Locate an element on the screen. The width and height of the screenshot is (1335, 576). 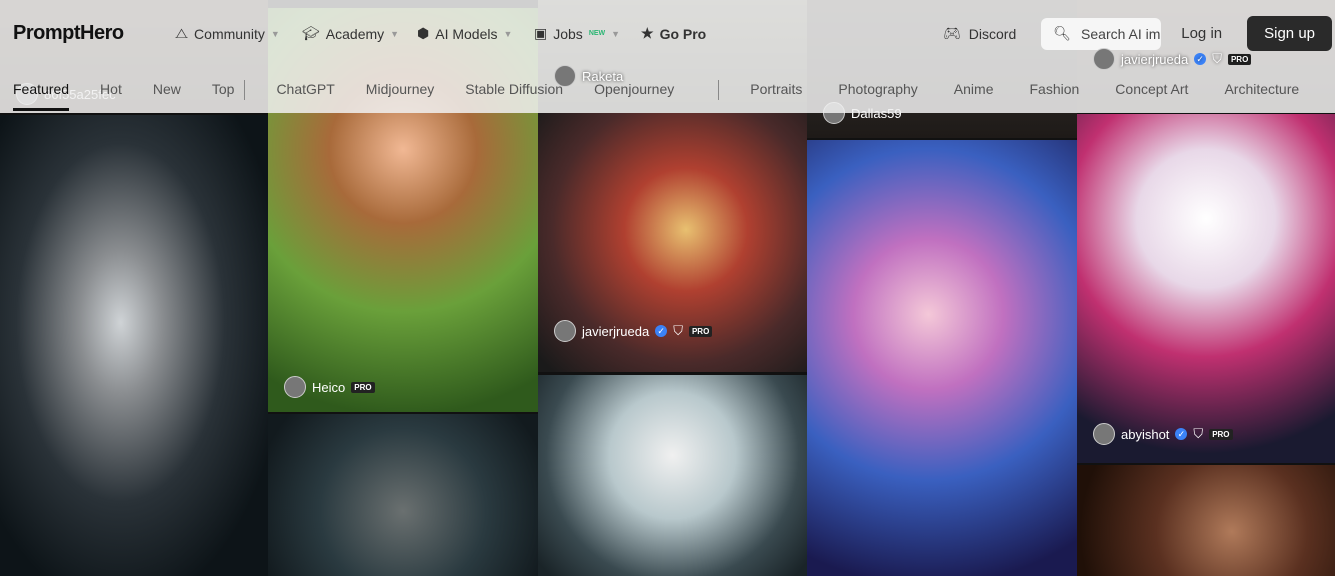
community-icon: ⧍ is located at coordinates (182, 33).